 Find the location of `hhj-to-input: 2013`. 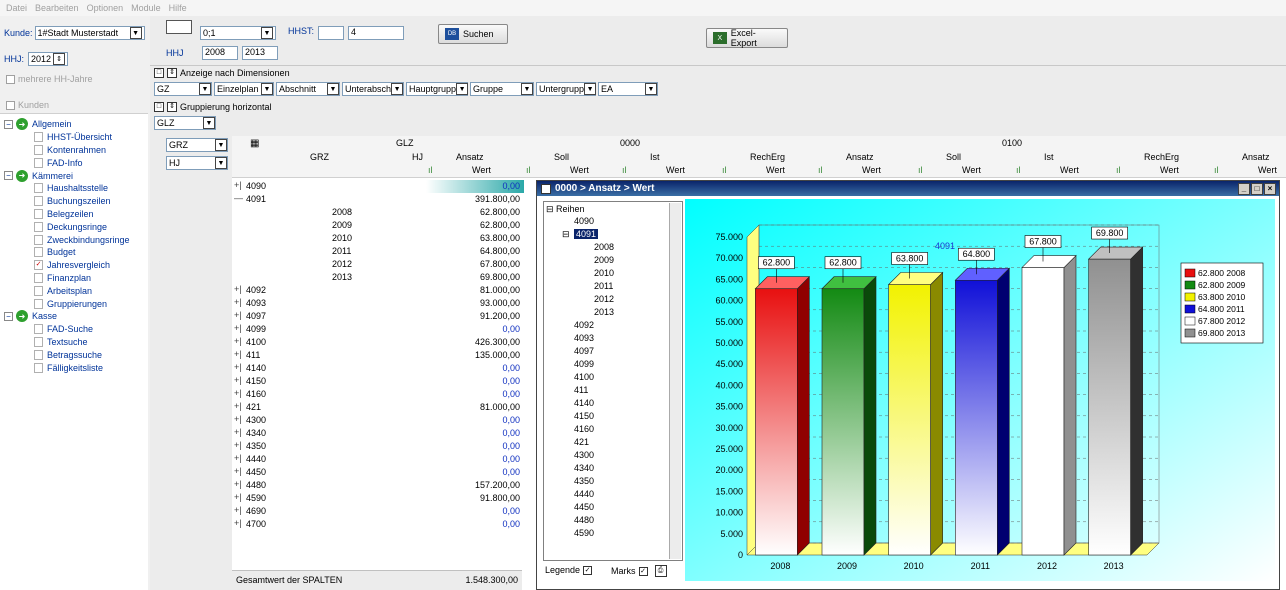

hhj-to-input: 2013 is located at coordinates (260, 53).